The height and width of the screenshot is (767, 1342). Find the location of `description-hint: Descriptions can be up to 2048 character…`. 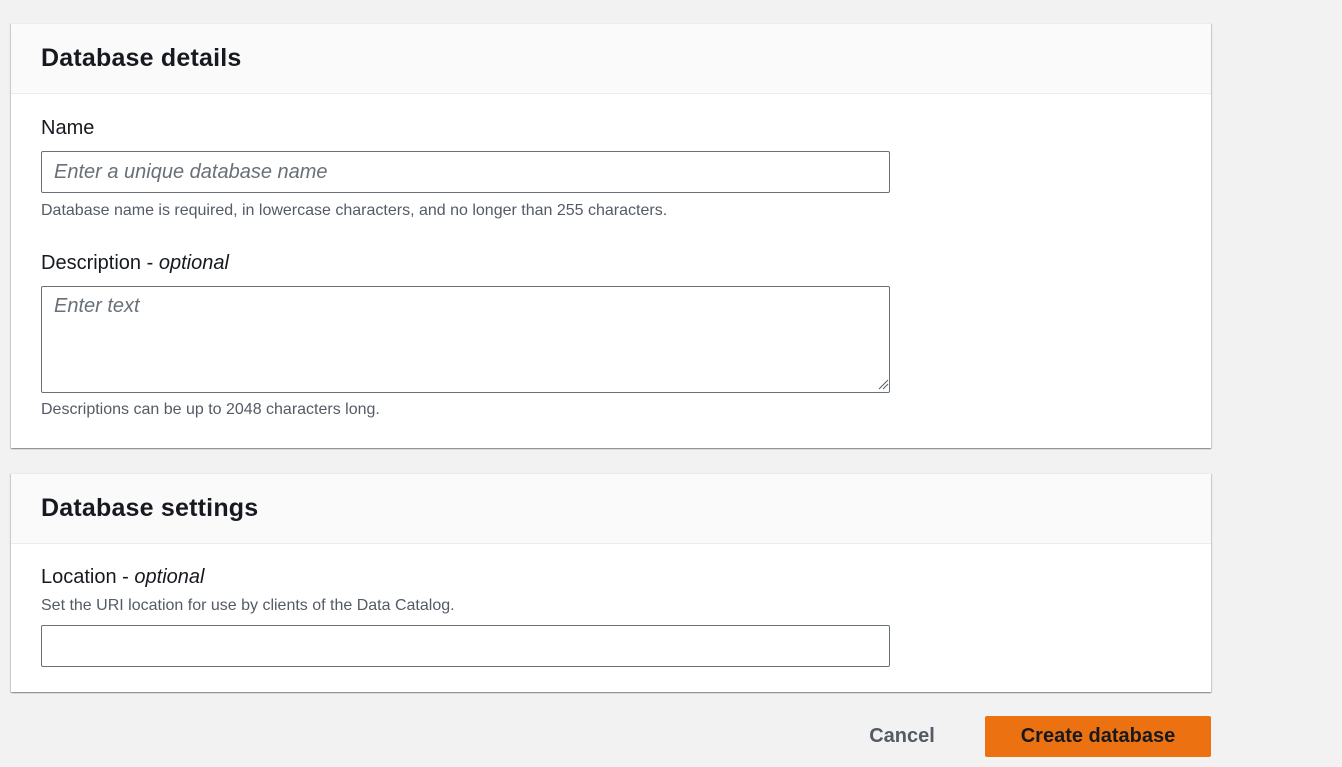

description-hint: Descriptions can be up to 2048 character… is located at coordinates (210, 409).